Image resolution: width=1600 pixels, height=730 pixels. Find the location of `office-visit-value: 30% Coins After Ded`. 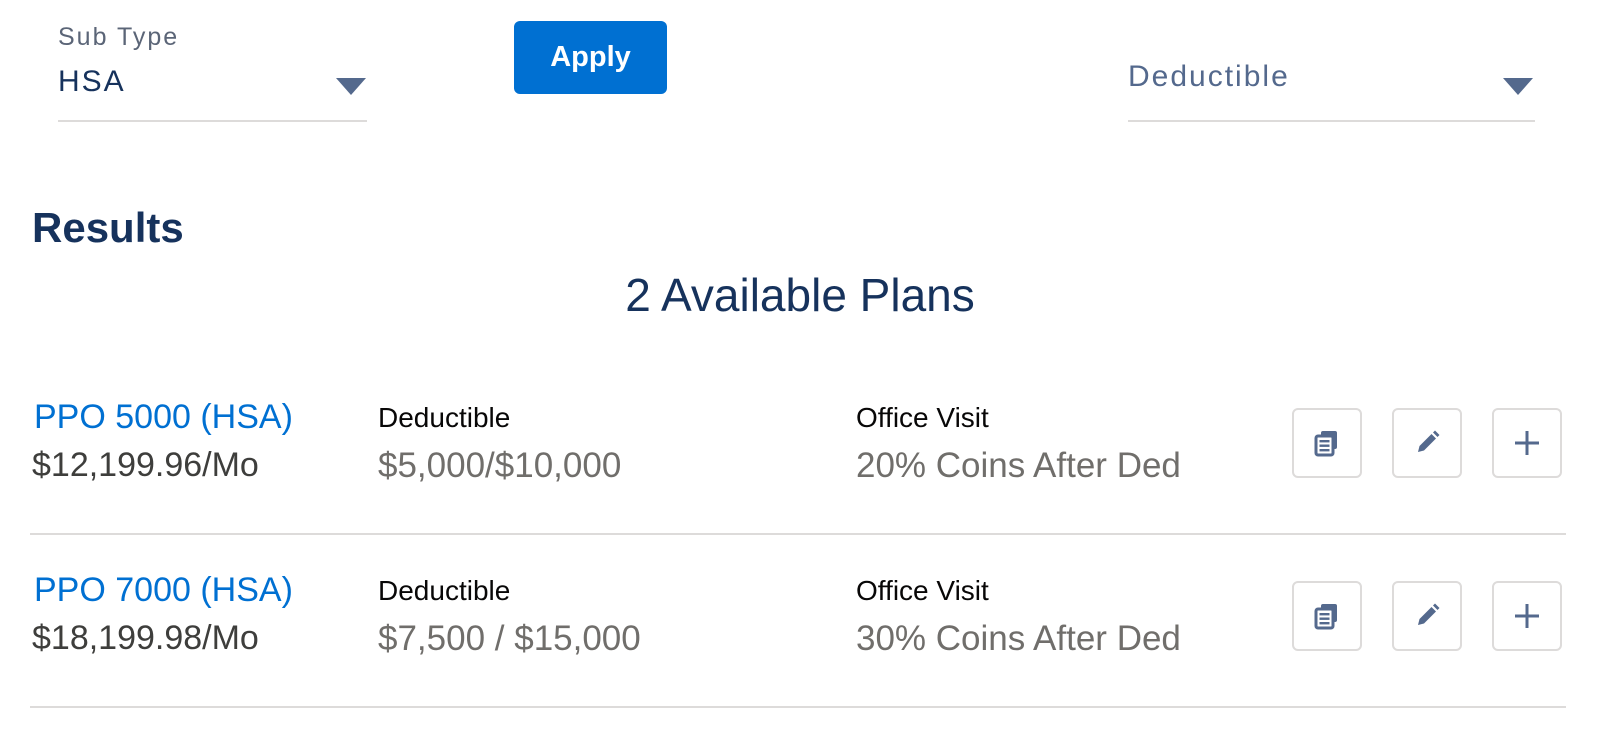

office-visit-value: 30% Coins After Ded is located at coordinates (1018, 638).